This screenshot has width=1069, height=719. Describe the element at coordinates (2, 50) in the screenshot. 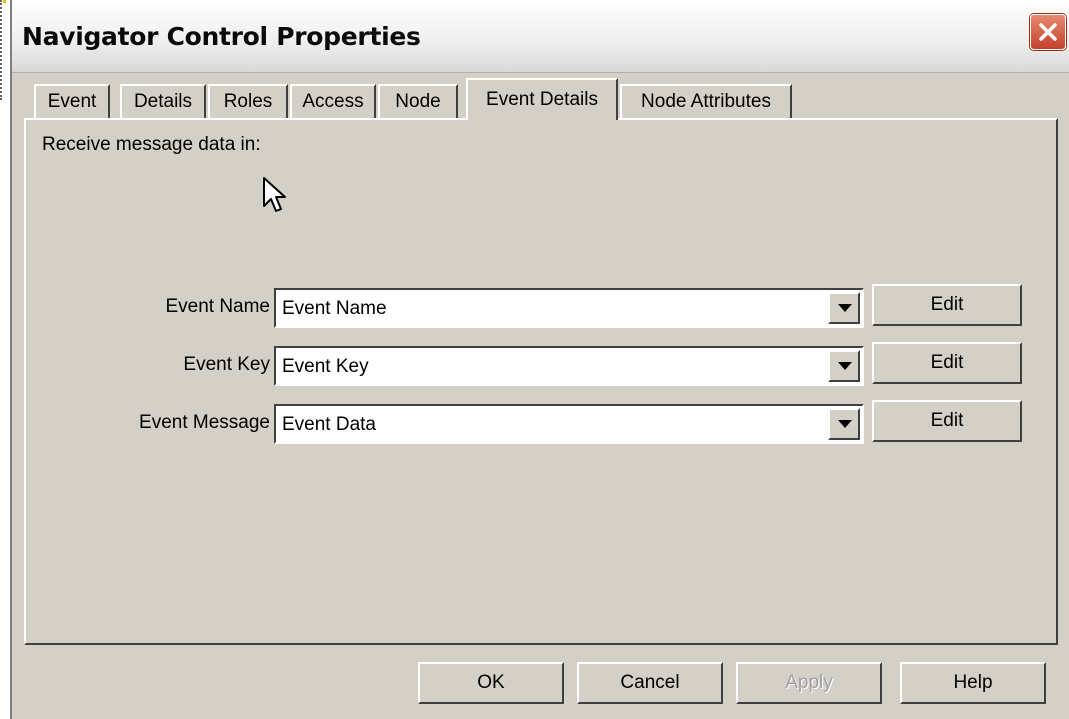

I see `window-edge` at that location.